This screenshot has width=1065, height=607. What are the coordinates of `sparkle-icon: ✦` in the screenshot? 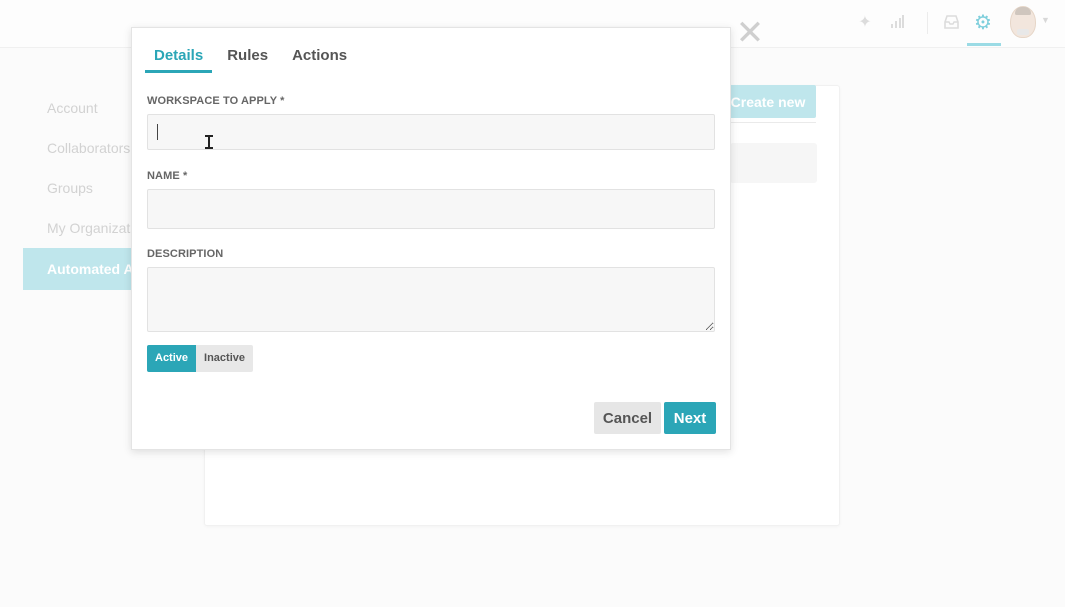 It's located at (865, 22).